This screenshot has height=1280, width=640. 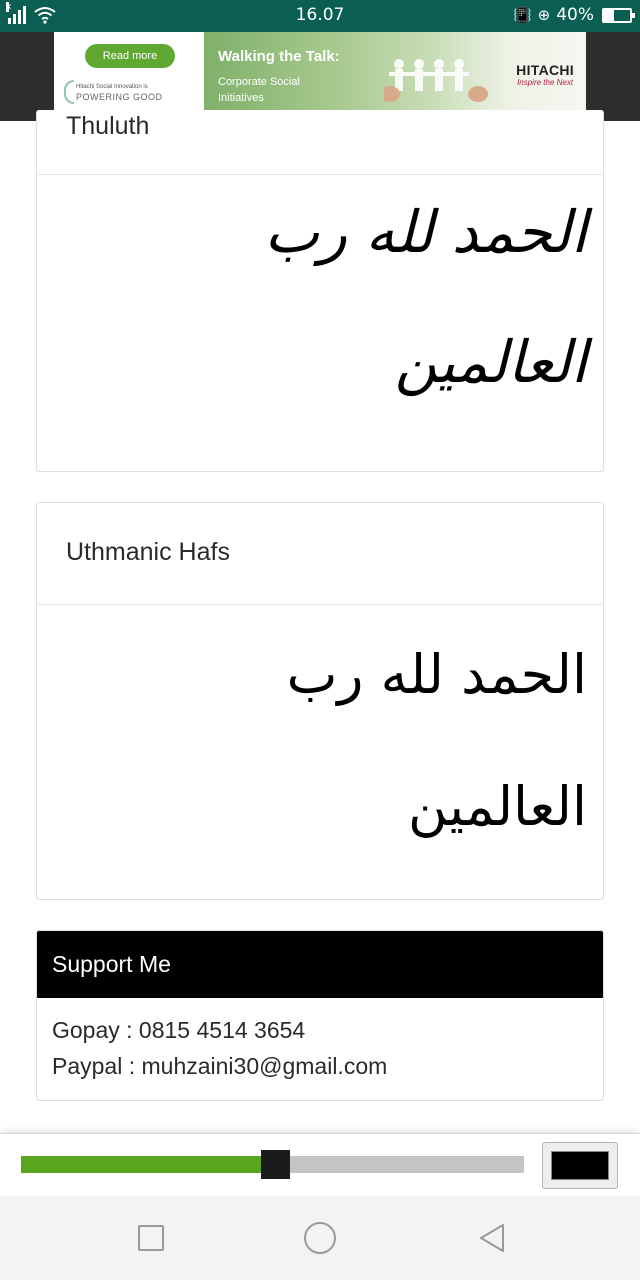 I want to click on home-icon, so click(x=320, y=1238).